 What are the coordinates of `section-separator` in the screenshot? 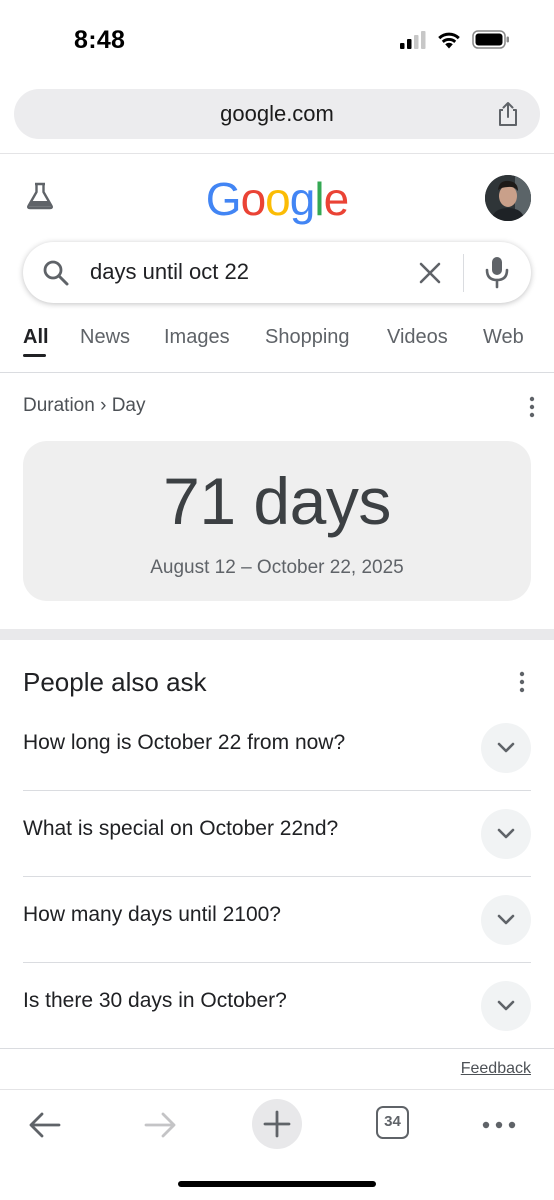 It's located at (277, 634).